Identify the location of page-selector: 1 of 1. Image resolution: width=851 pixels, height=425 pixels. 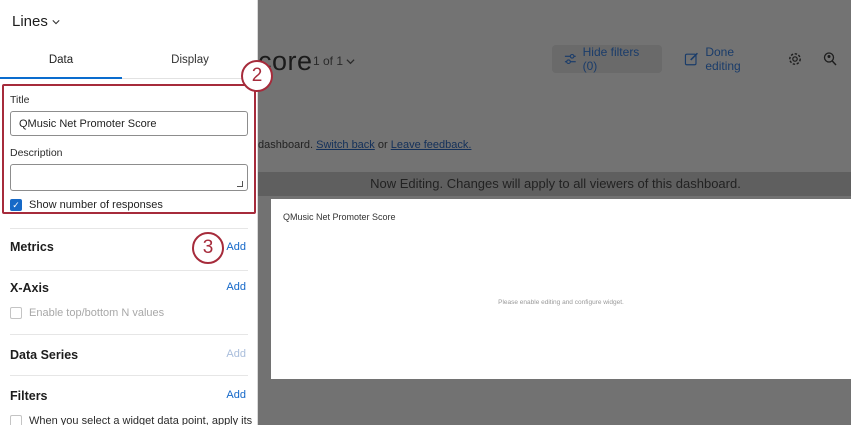
(334, 61).